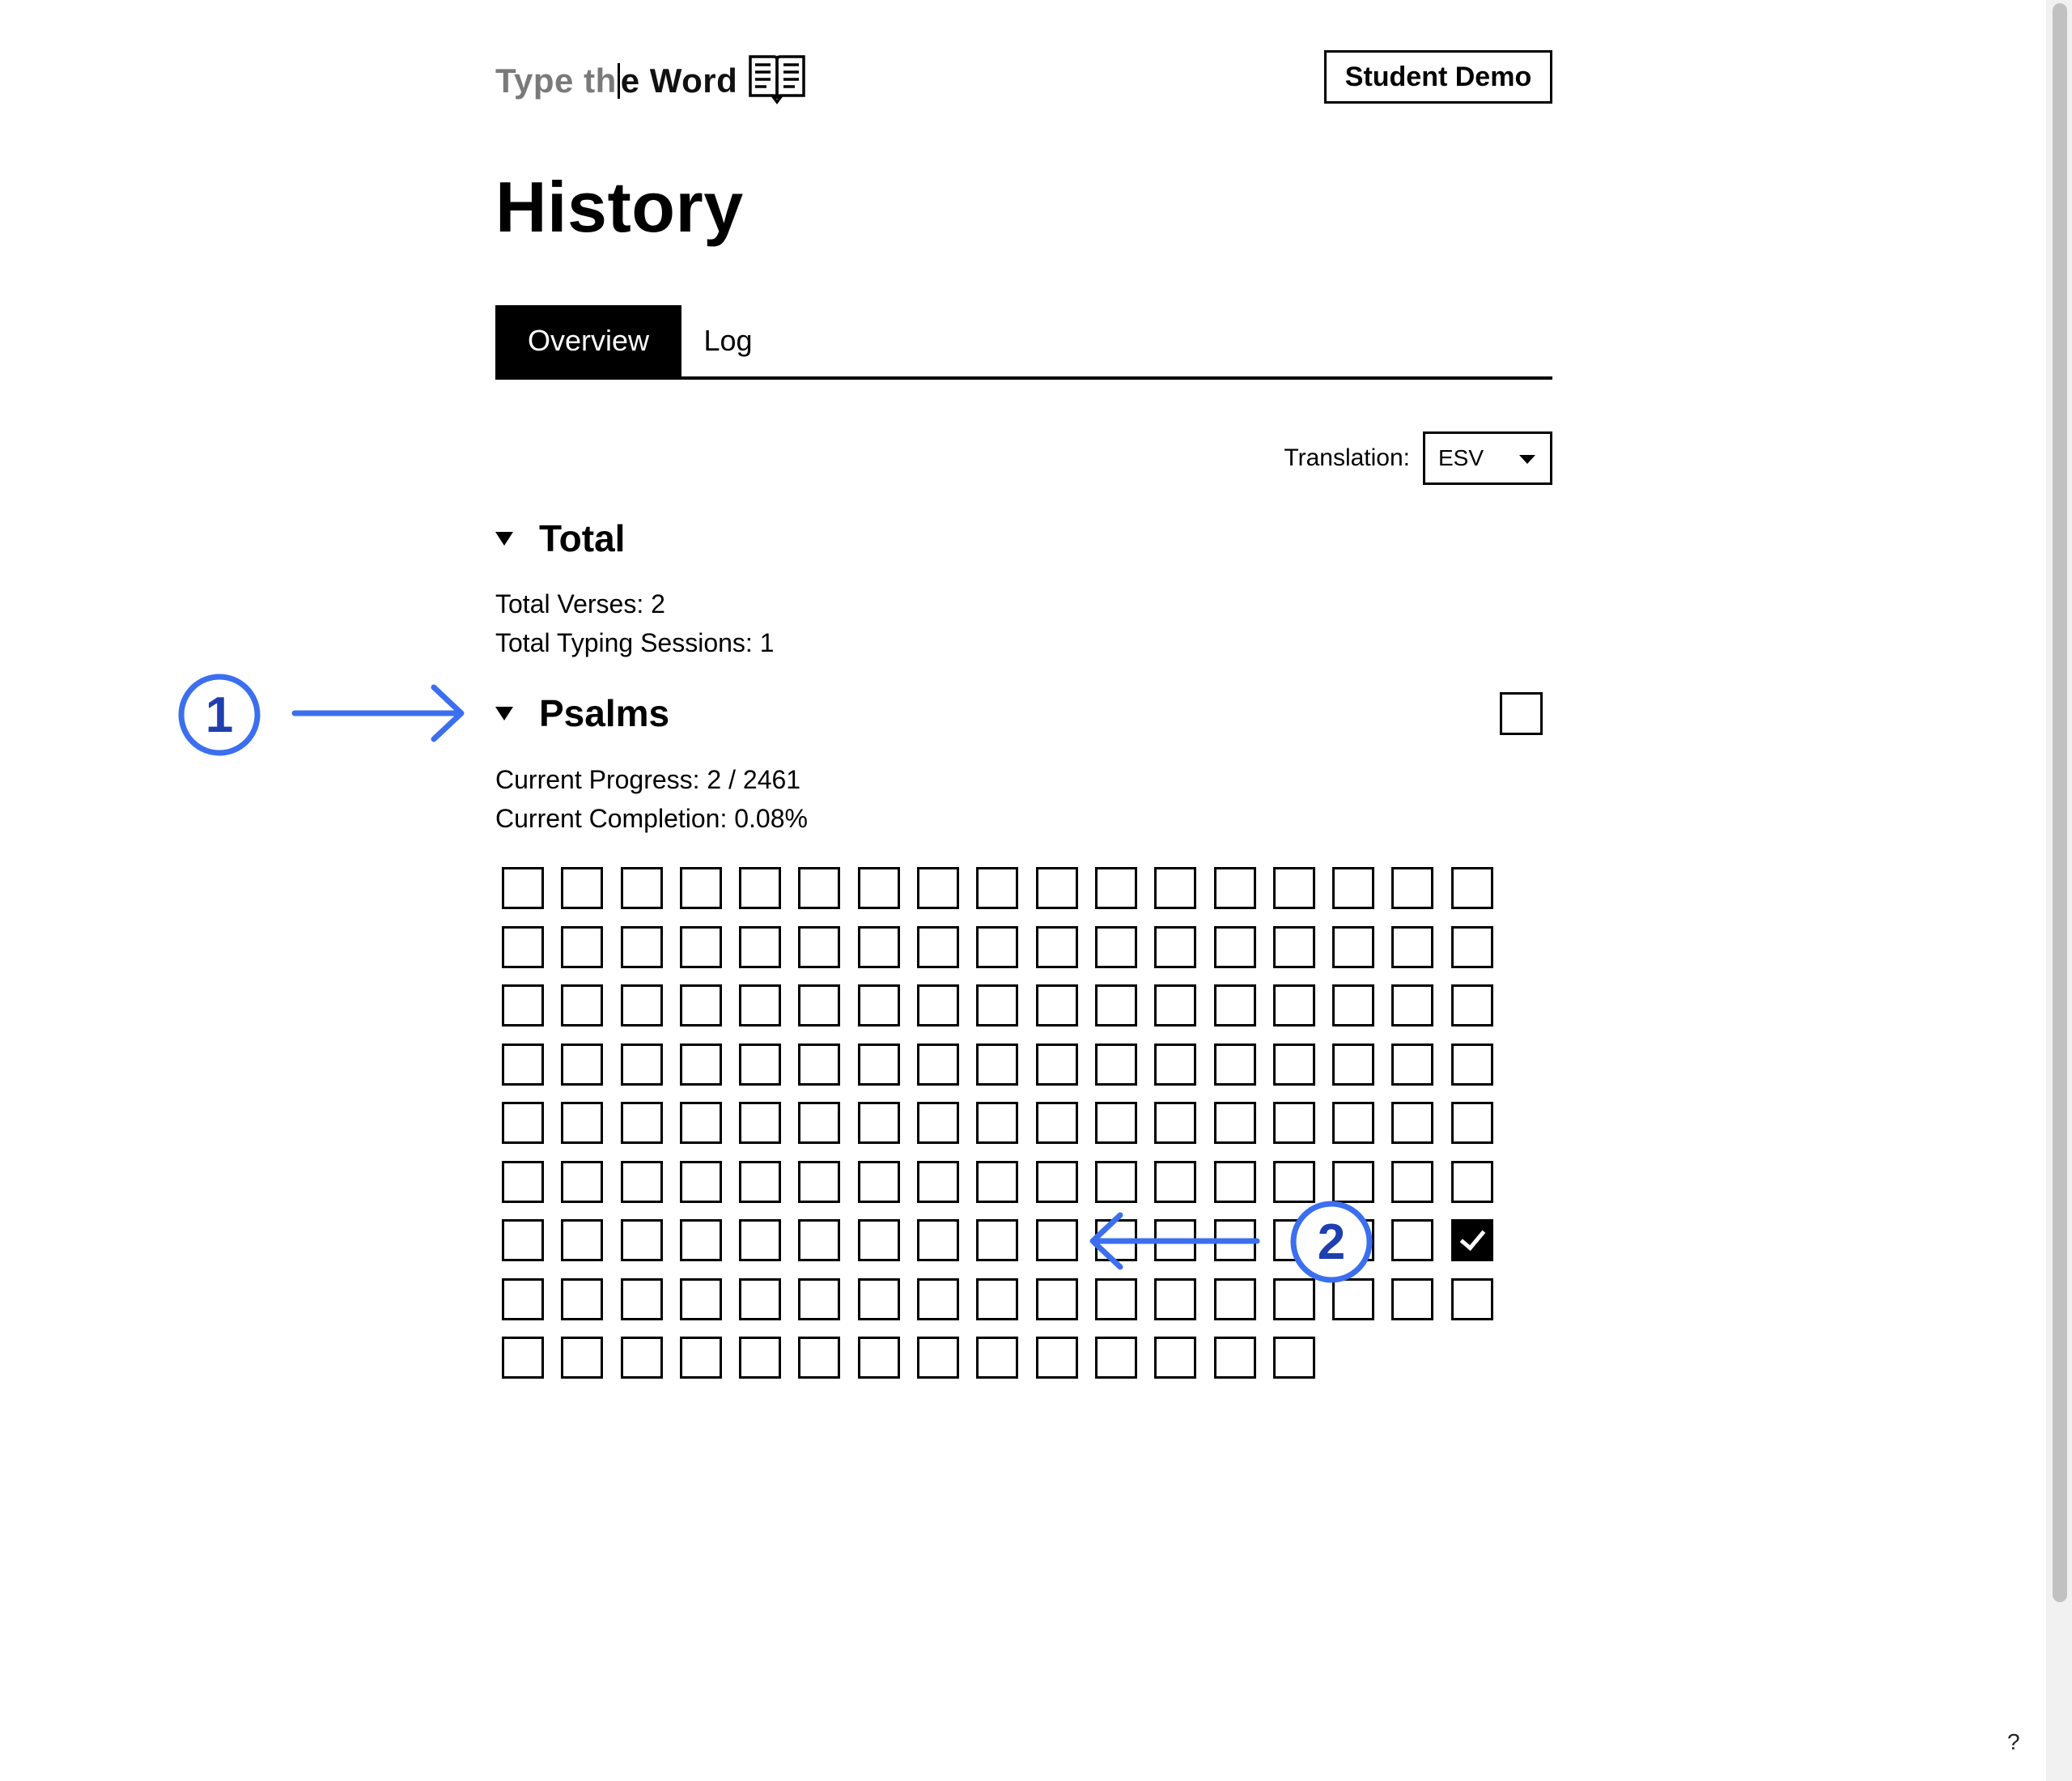 The width and height of the screenshot is (2072, 1781). Describe the element at coordinates (2060, 803) in the screenshot. I see `scrollbar-thumb` at that location.